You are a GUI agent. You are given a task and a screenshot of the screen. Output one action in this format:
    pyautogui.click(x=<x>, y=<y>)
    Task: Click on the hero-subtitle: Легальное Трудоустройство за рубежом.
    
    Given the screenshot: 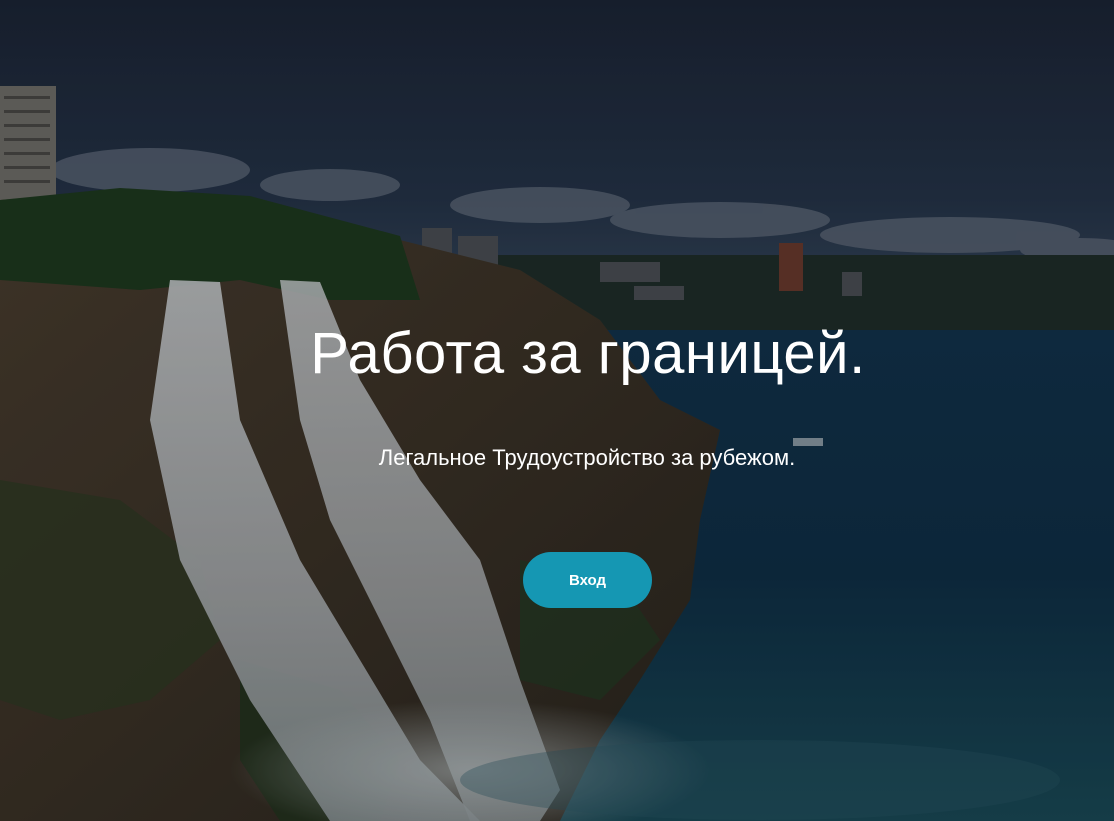 What is the action you would take?
    pyautogui.click(x=587, y=457)
    